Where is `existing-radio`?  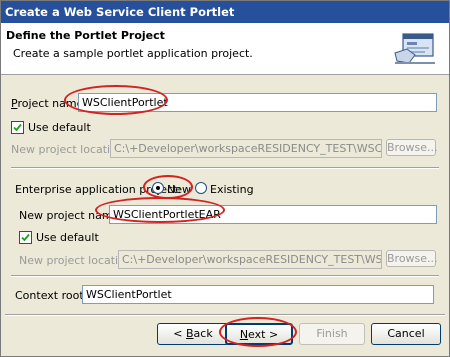 existing-radio is located at coordinates (201, 188).